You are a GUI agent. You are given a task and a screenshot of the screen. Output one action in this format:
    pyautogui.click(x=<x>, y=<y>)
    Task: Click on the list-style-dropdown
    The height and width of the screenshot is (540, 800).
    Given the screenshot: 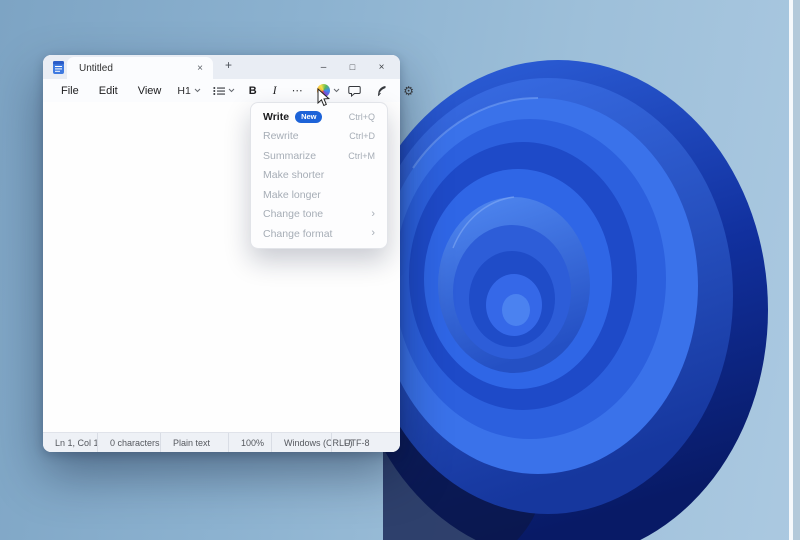 What is the action you would take?
    pyautogui.click(x=224, y=91)
    